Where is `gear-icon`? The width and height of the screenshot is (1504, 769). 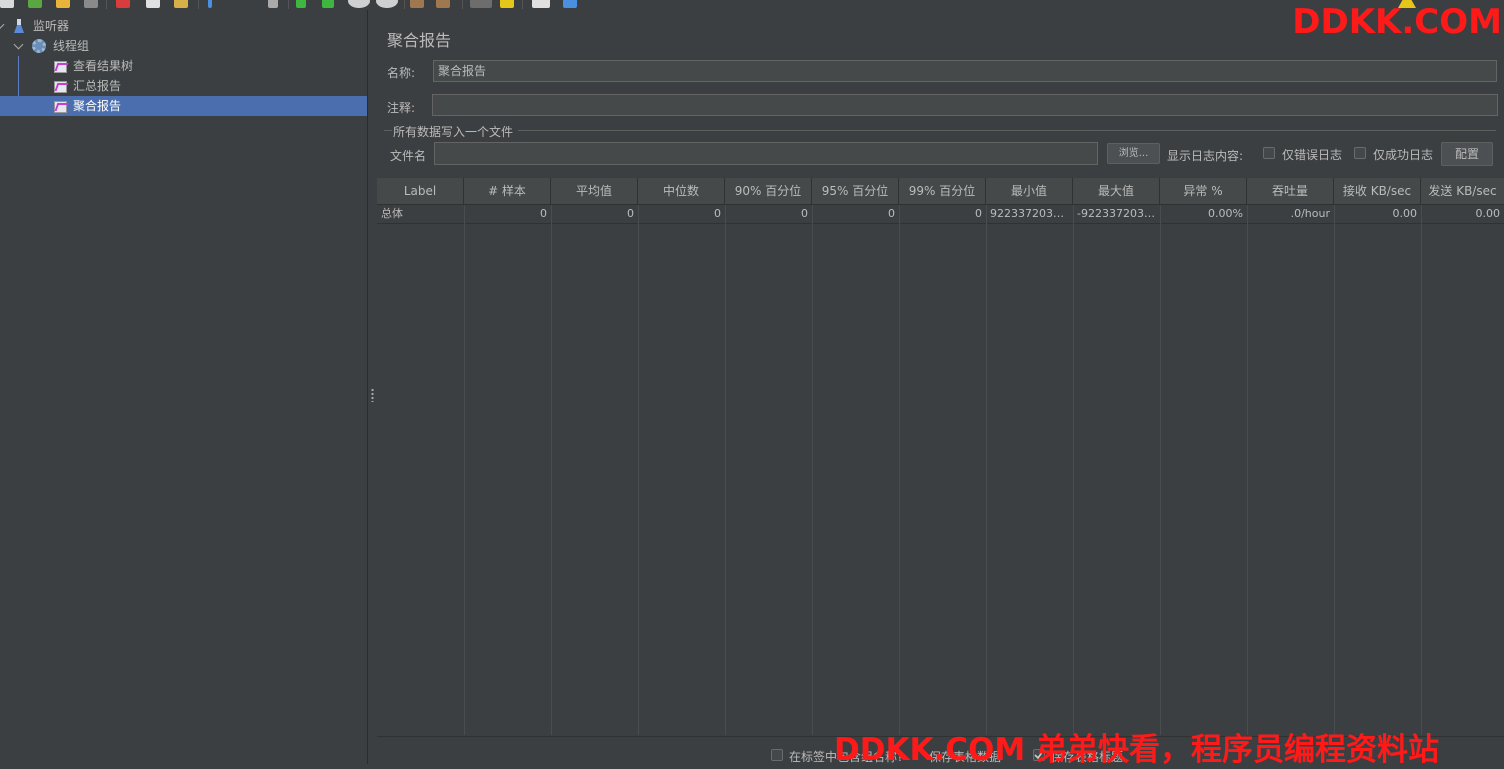 gear-icon is located at coordinates (39, 46).